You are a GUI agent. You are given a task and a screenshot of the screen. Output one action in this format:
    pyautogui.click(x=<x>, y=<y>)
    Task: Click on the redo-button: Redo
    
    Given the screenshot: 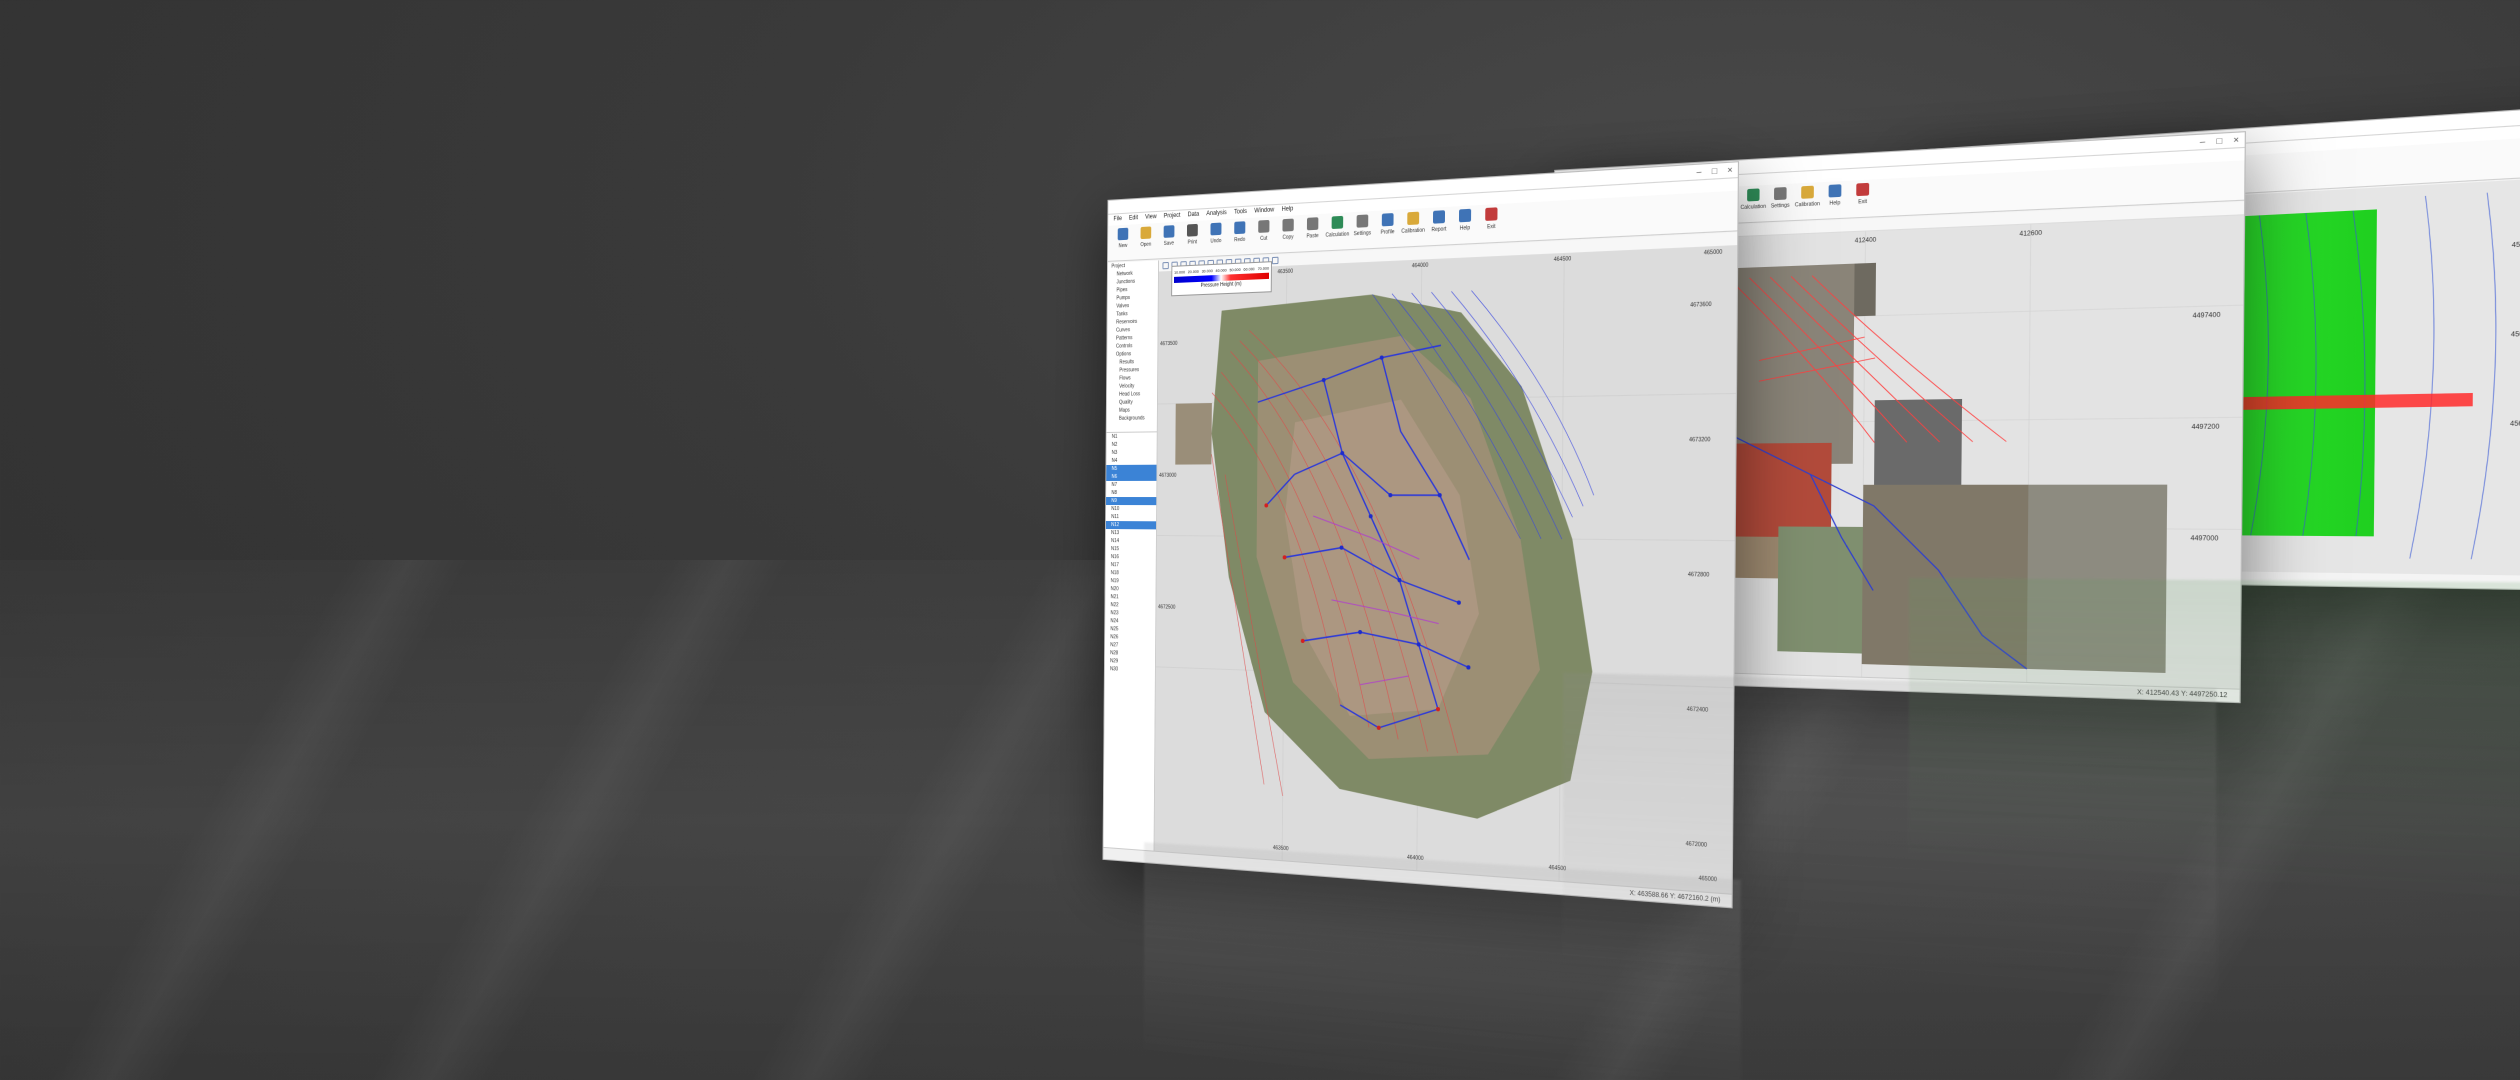 What is the action you would take?
    pyautogui.click(x=1239, y=236)
    